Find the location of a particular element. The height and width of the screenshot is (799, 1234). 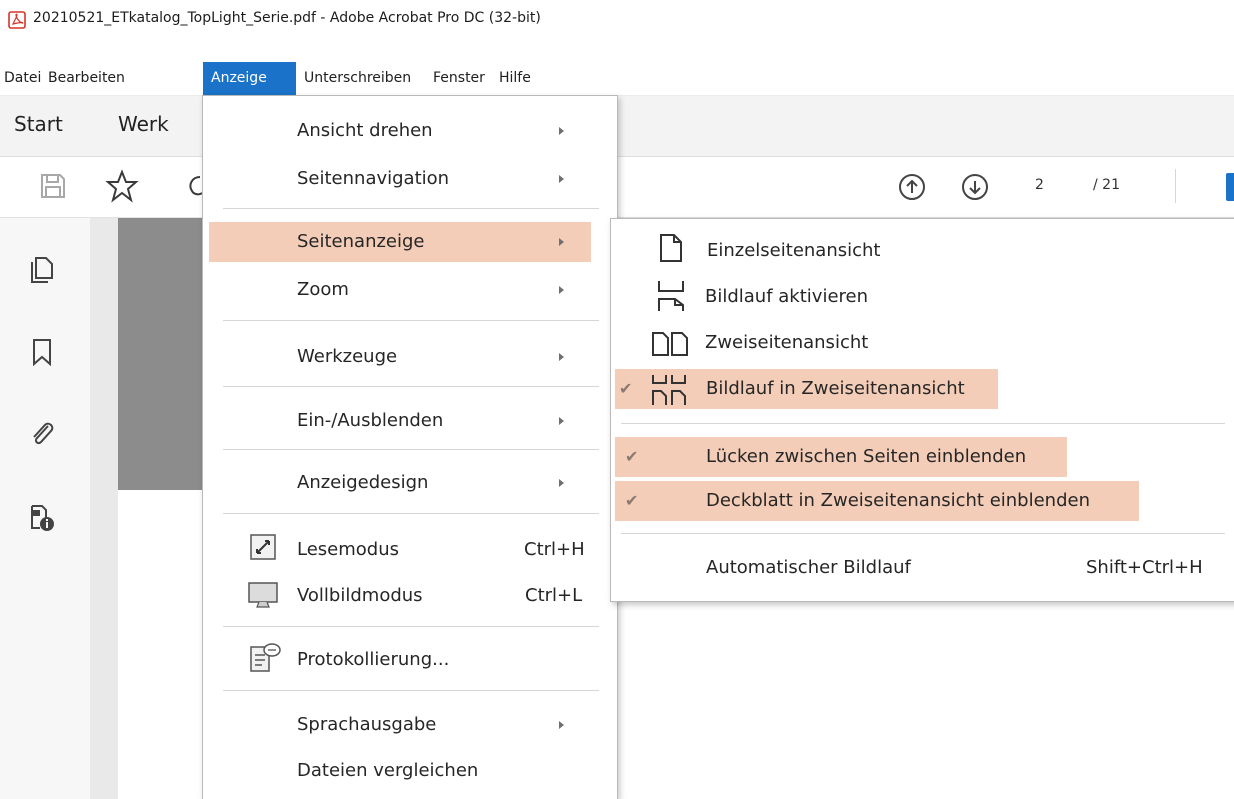

select-tool-icon is located at coordinates (1230, 187).